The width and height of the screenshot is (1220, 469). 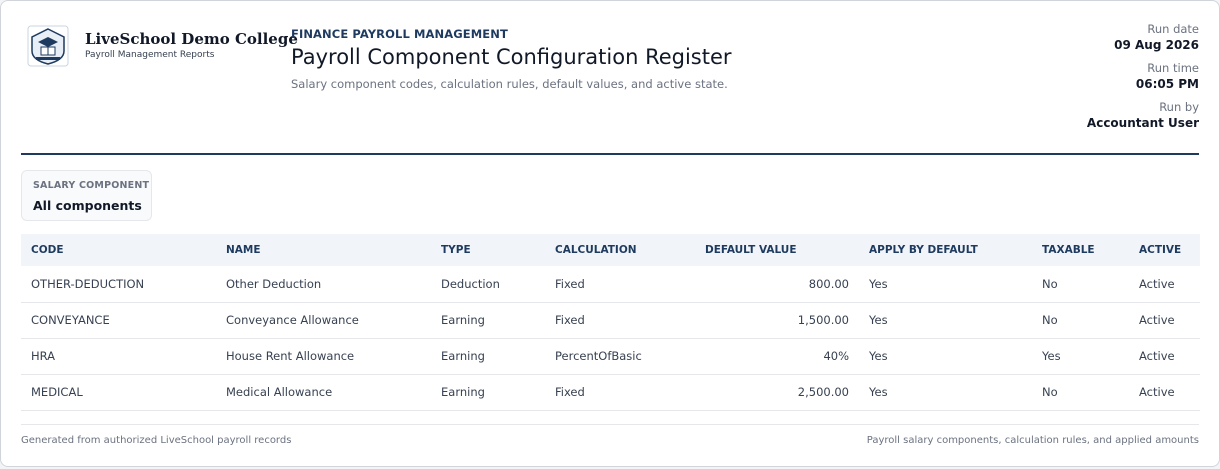 I want to click on column-header-name: NAME, so click(x=243, y=250).